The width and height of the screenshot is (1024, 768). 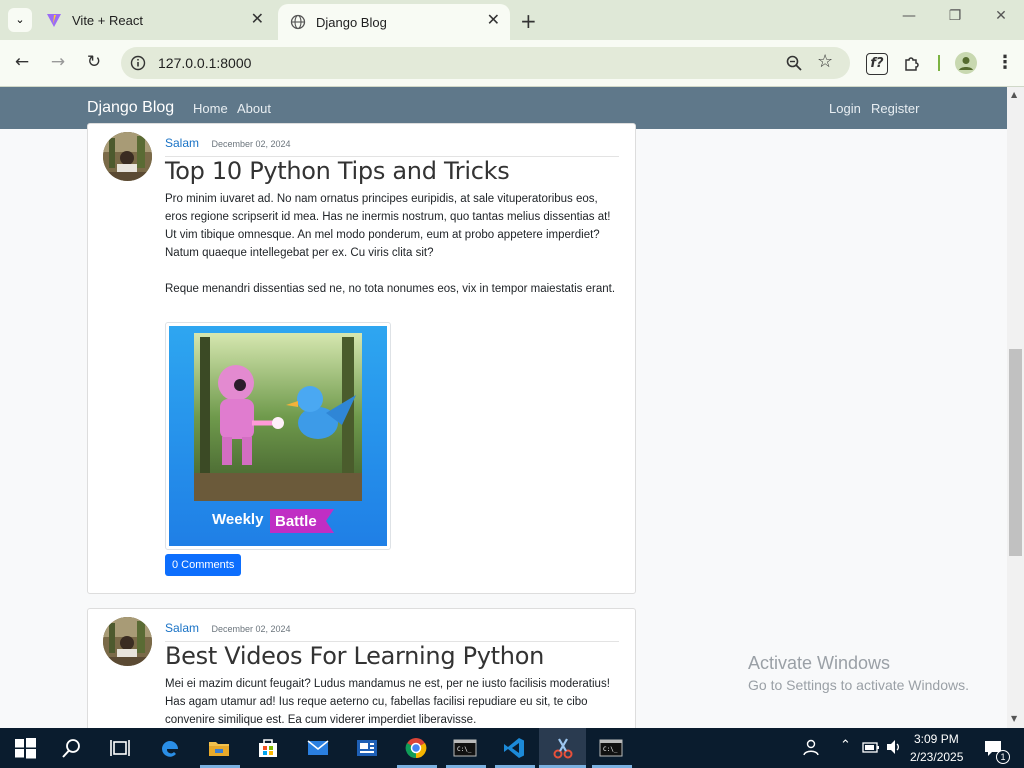 I want to click on tab-title: Django Blog, so click(x=351, y=22).